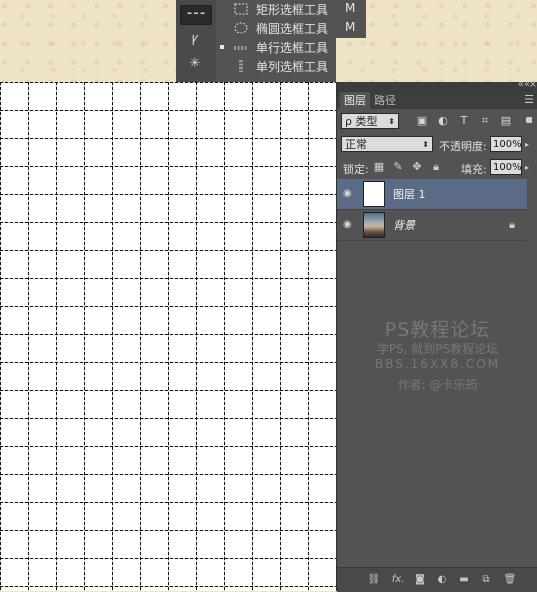 The height and width of the screenshot is (592, 537). Describe the element at coordinates (437, 364) in the screenshot. I see `watermark-url: BBS.16XX8.COM` at that location.